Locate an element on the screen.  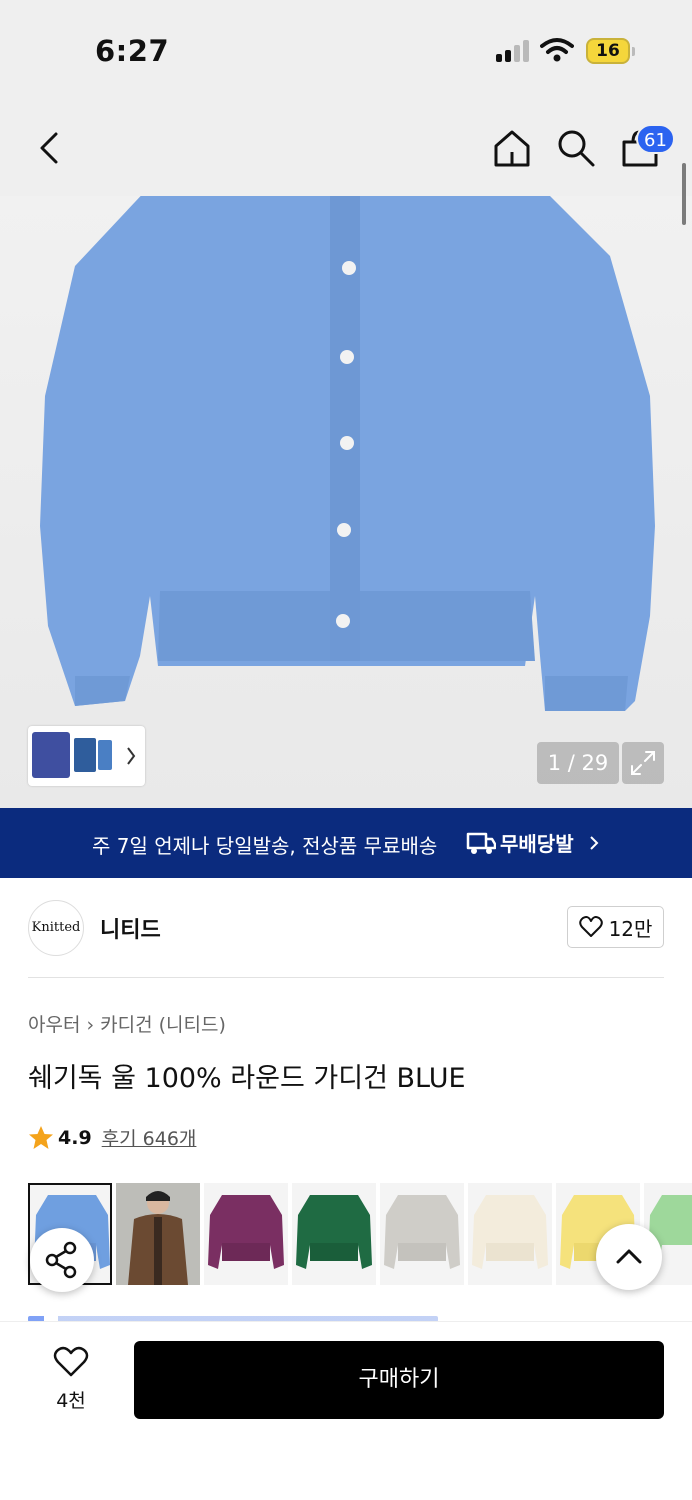
delivery-service-name: 무배당발 is located at coordinates (537, 844).